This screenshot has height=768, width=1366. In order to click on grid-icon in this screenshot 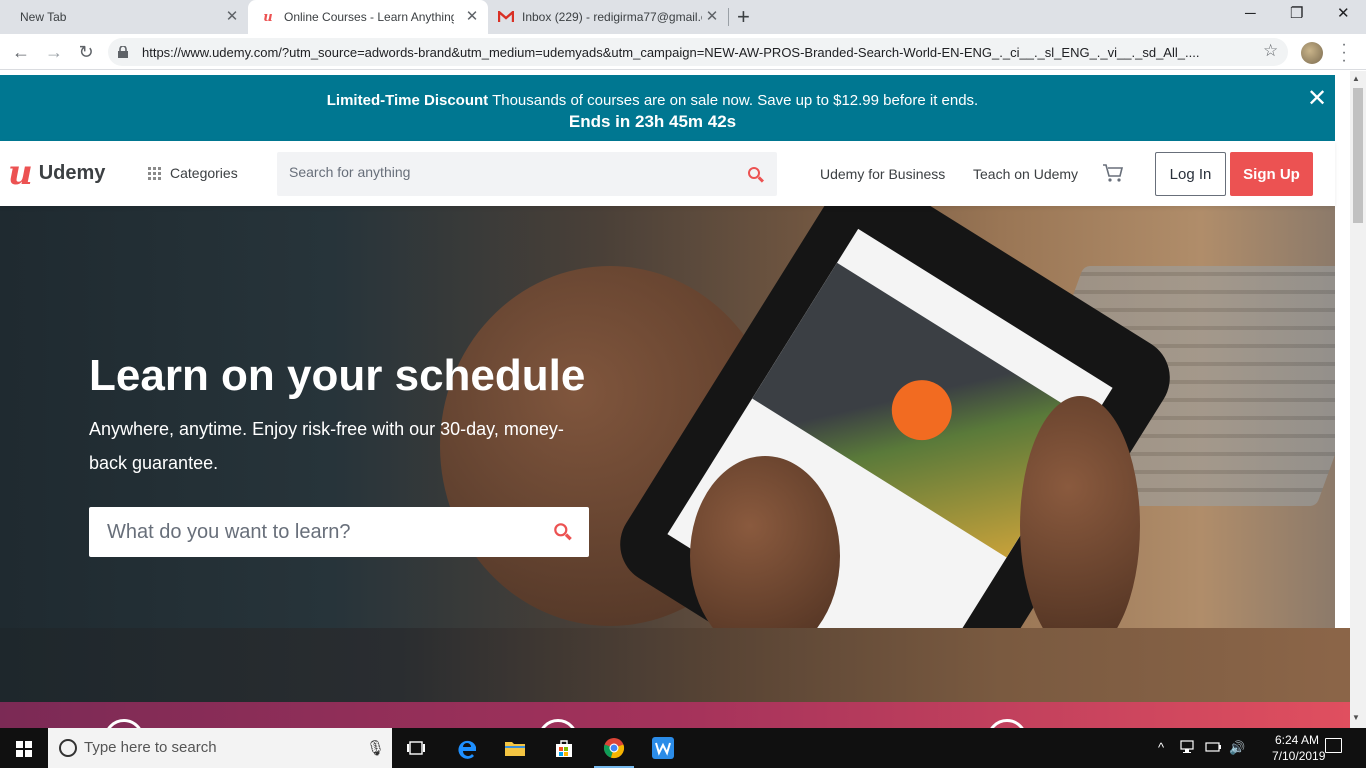, I will do `click(154, 173)`.